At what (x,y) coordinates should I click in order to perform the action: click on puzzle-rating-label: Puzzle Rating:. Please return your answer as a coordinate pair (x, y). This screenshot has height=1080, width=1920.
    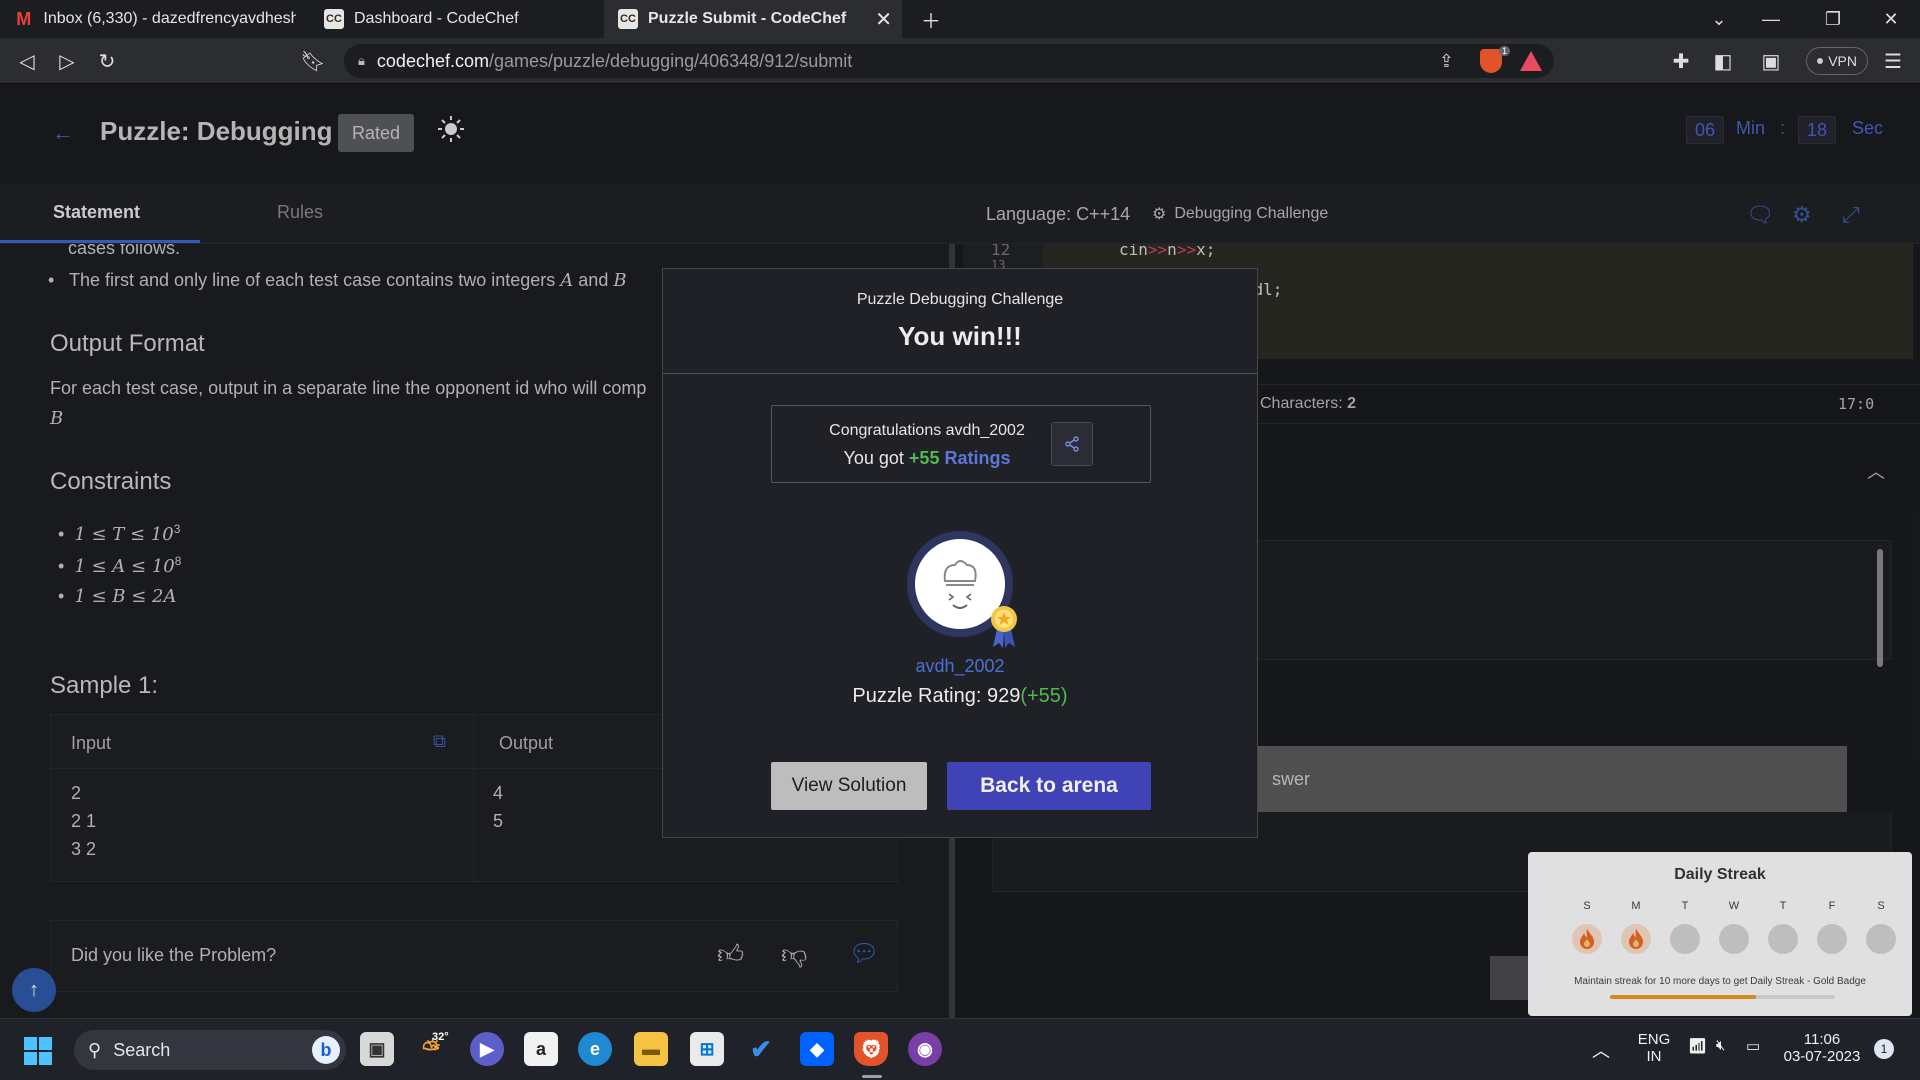
    Looking at the image, I should click on (917, 696).